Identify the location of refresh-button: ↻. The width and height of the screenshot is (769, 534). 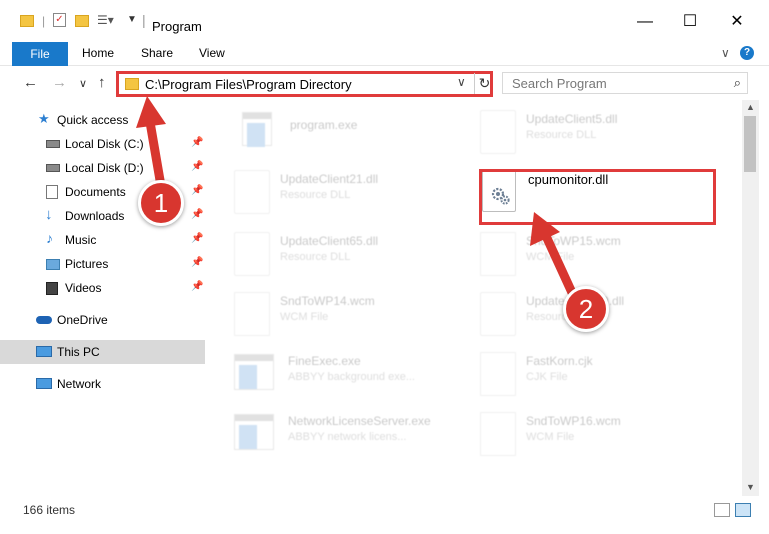
(484, 83).